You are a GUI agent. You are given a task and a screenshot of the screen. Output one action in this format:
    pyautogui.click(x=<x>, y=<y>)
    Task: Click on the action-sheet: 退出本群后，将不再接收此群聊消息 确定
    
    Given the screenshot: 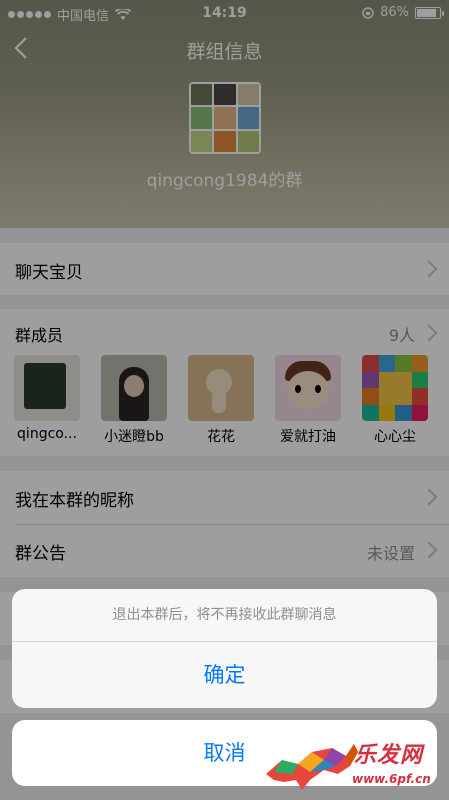 What is the action you would take?
    pyautogui.click(x=224, y=648)
    